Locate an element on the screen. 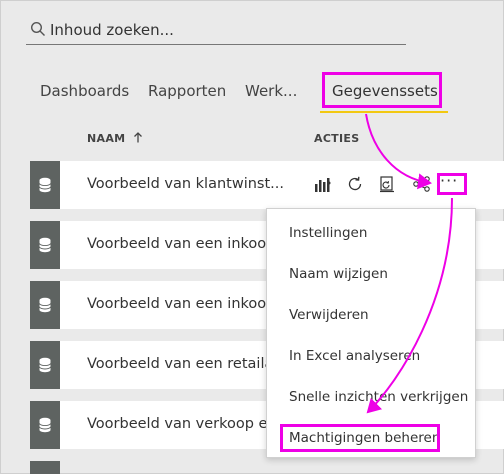 The image size is (504, 474). search-input is located at coordinates (225, 30).